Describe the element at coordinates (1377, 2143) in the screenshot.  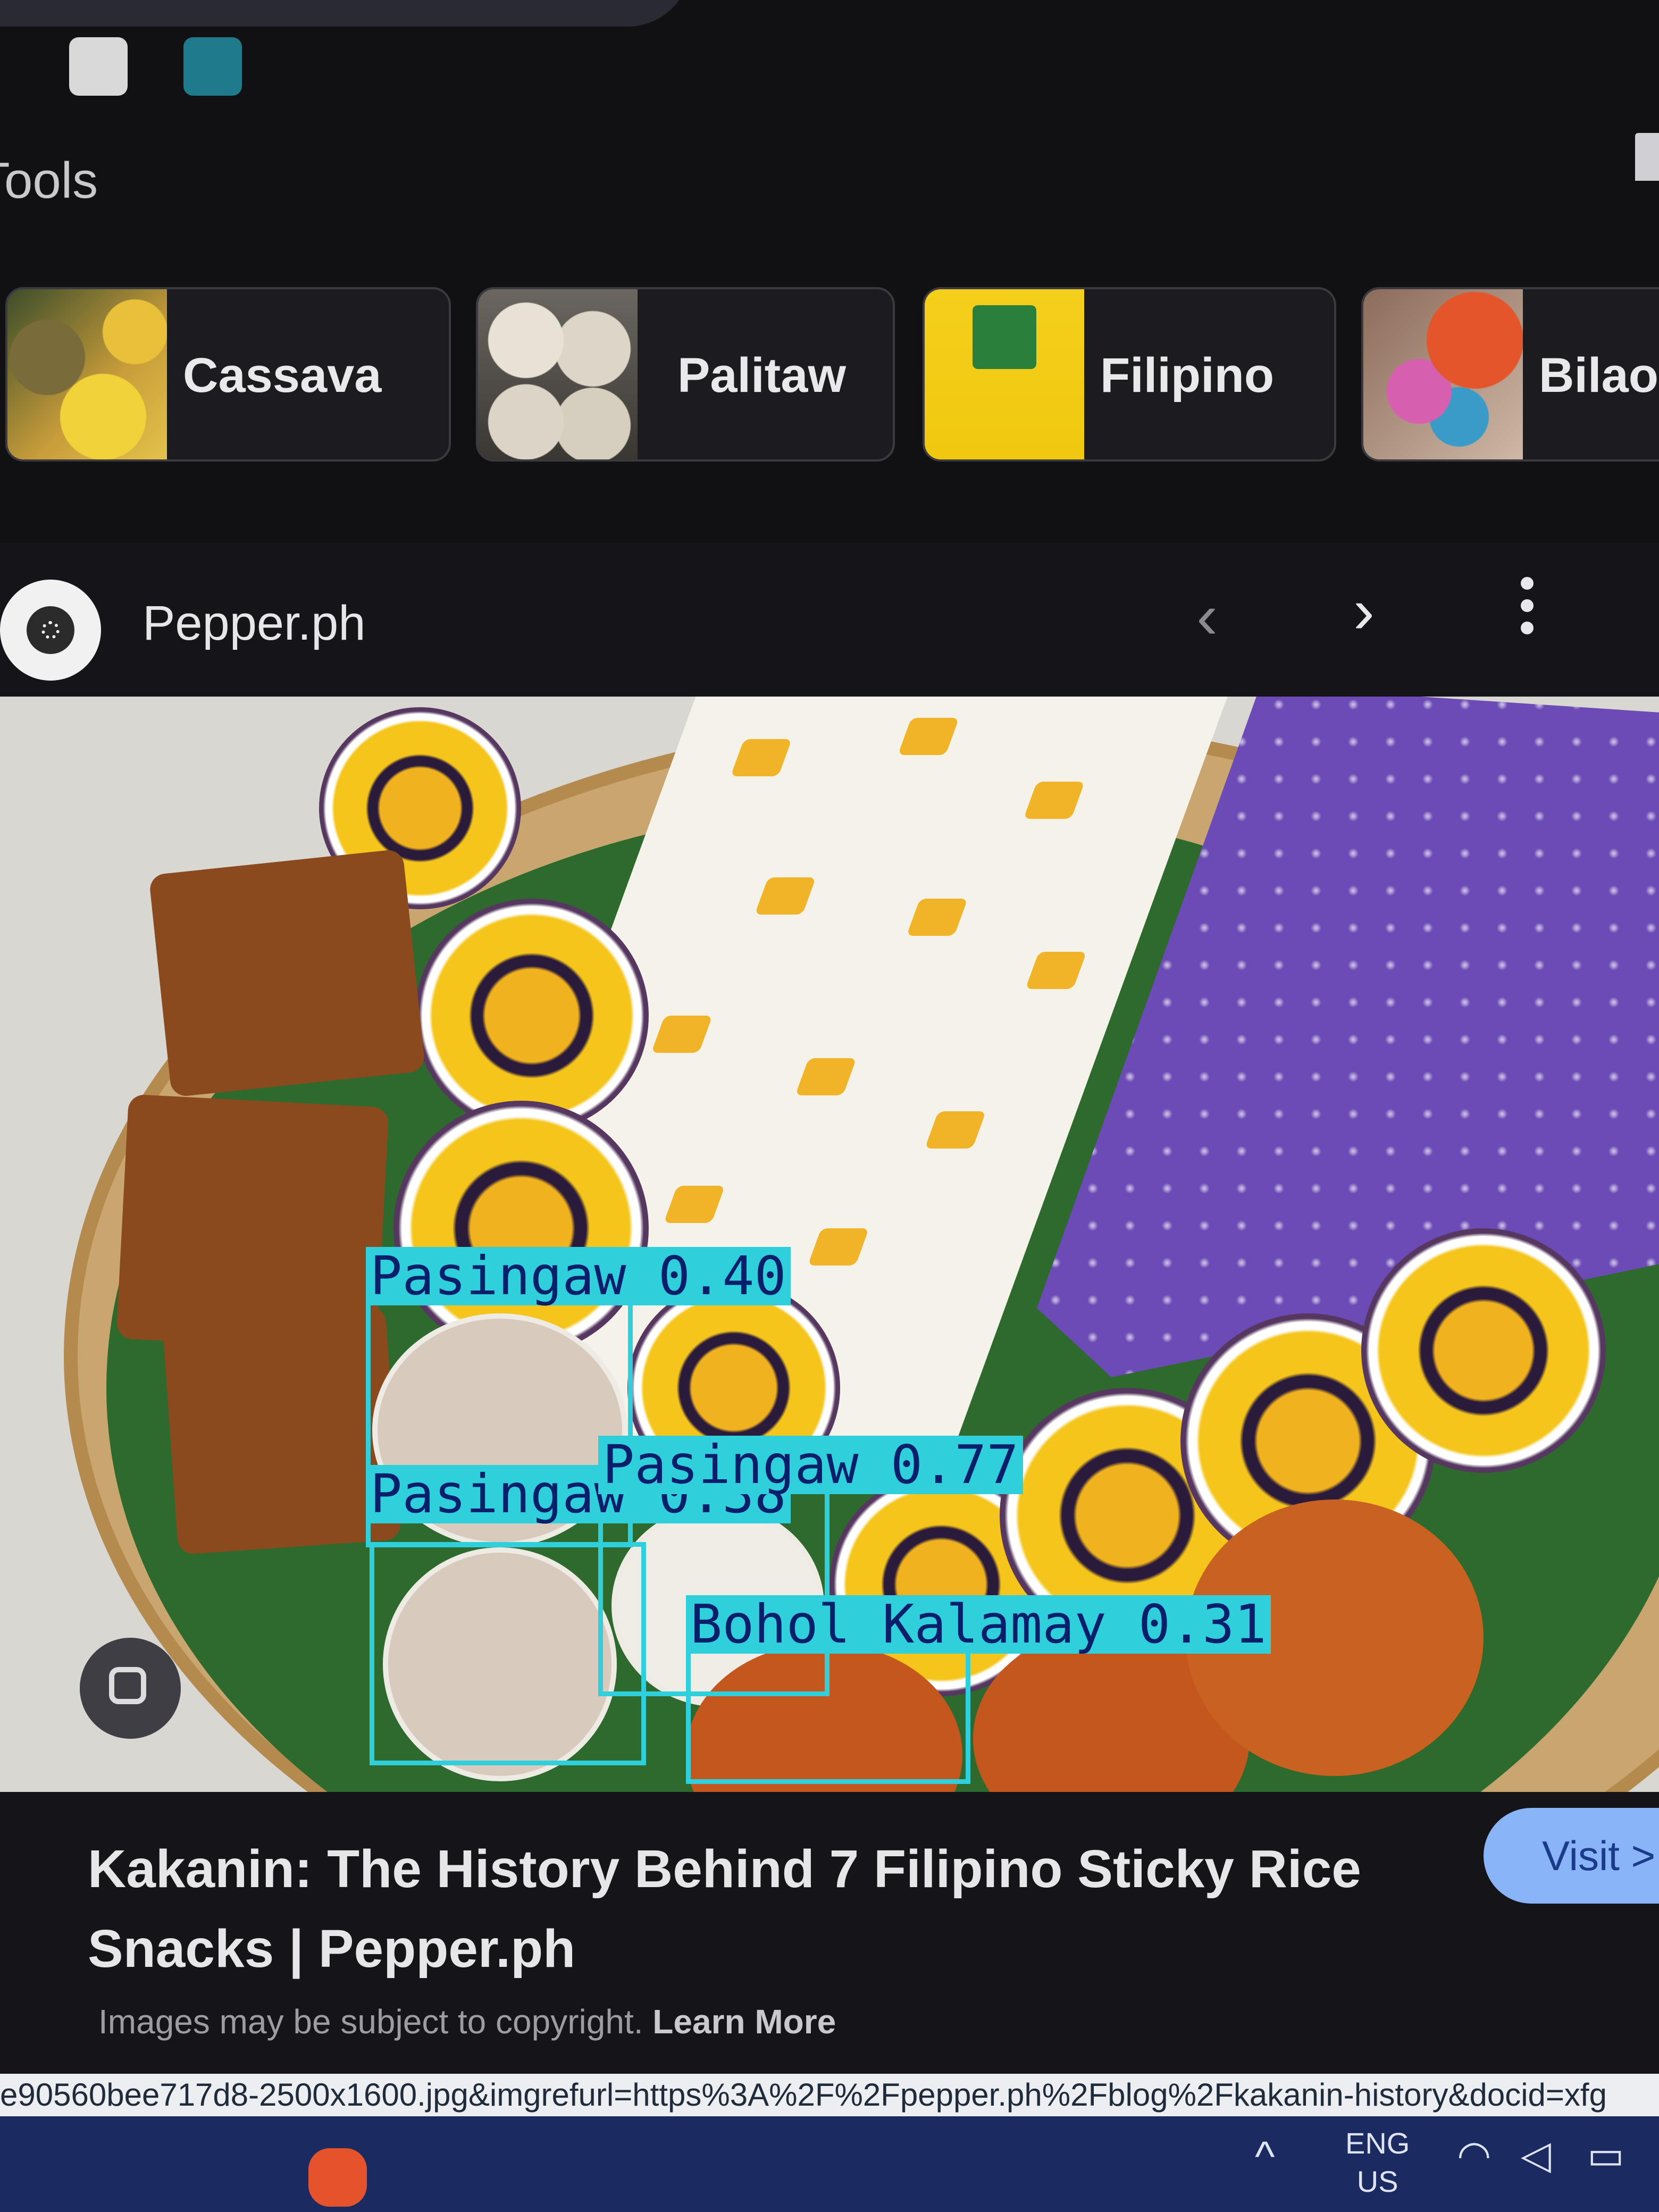
I see `lang-label: ENG` at that location.